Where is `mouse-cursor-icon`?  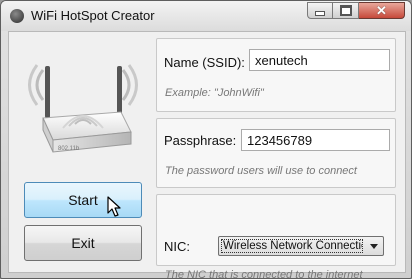
mouse-cursor-icon is located at coordinates (114, 206).